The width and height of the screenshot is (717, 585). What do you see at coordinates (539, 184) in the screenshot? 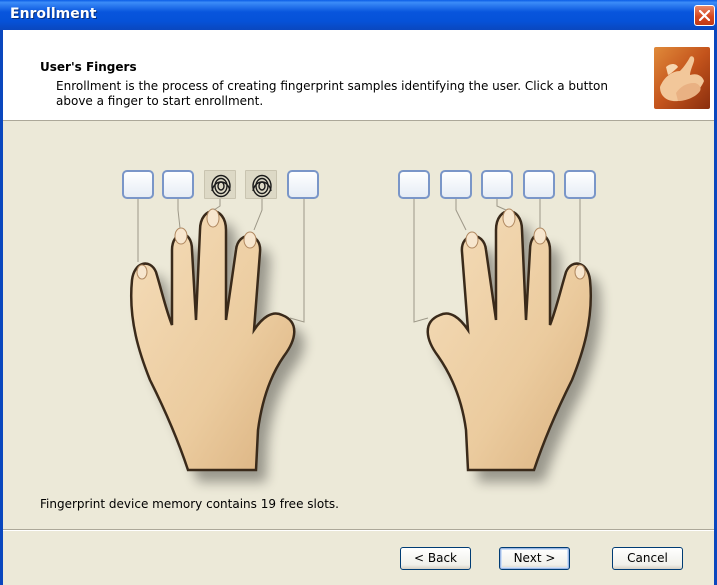
I see `right-ring-finger-slot` at bounding box center [539, 184].